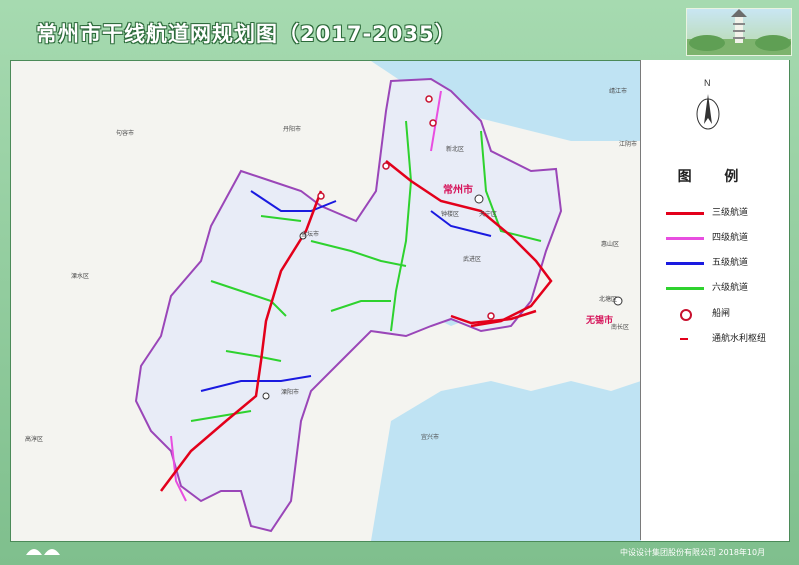 This screenshot has height=565, width=799. I want to click on label-gaochun: 高淳区, so click(34, 439).